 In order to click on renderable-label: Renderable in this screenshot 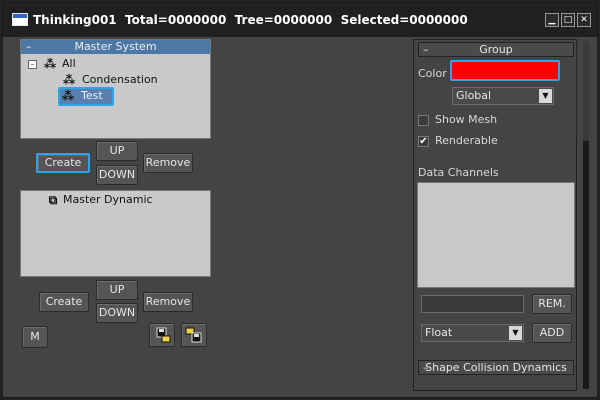, I will do `click(466, 140)`.